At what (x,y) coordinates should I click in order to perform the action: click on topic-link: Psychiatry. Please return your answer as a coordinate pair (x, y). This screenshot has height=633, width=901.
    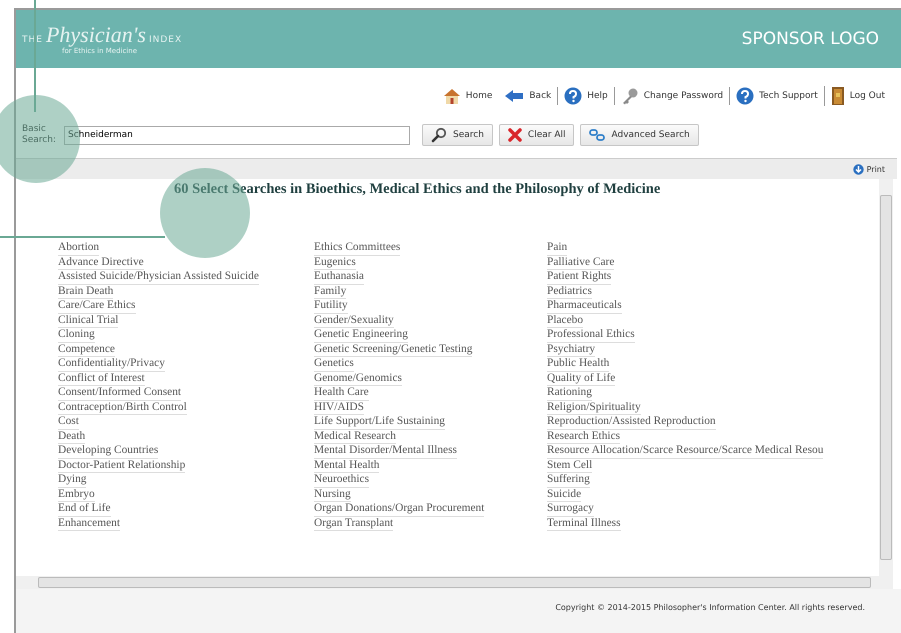
    Looking at the image, I should click on (571, 349).